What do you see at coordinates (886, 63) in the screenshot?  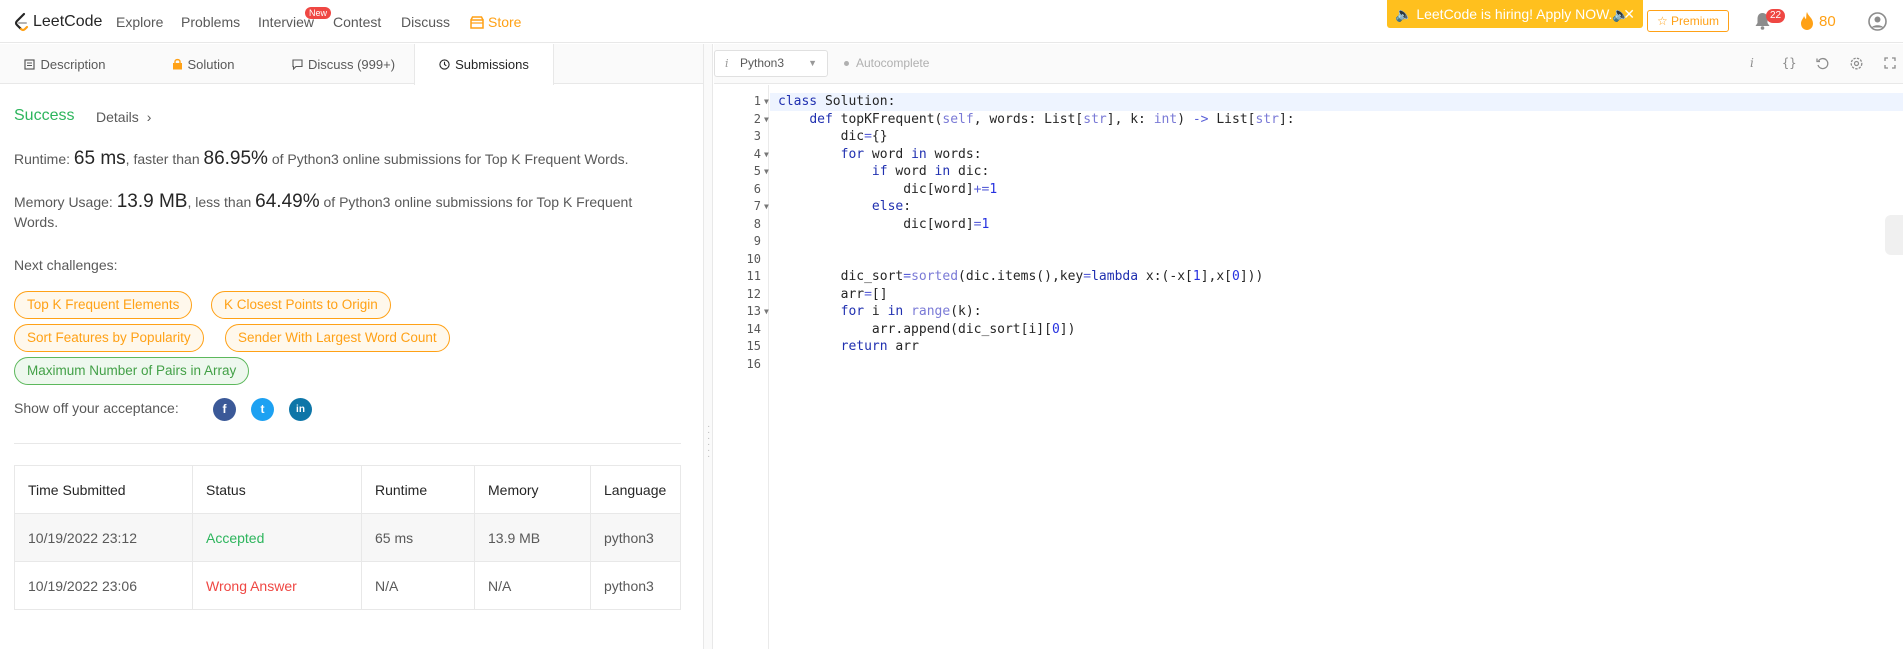 I see `autocomplete-toggle: Autocomplete` at bounding box center [886, 63].